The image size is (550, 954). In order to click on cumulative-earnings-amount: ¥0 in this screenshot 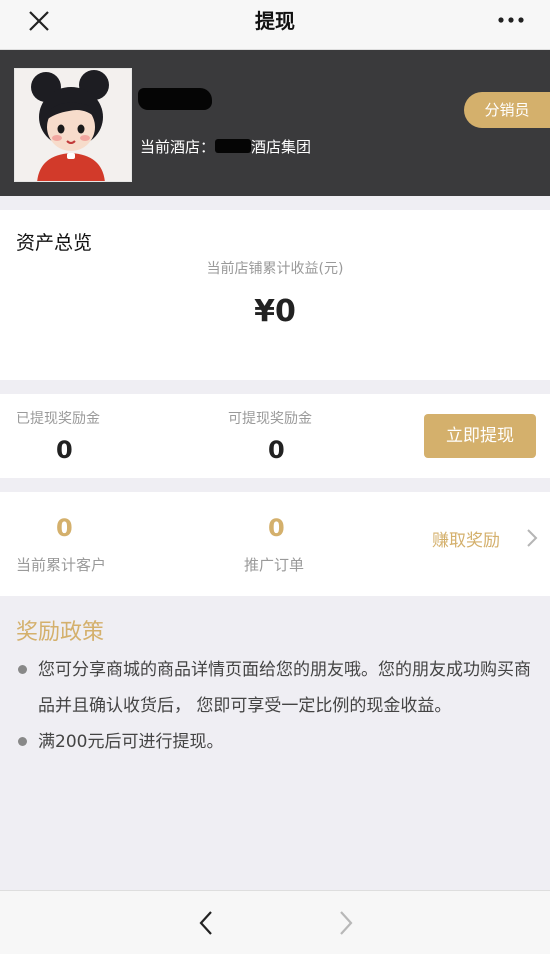, I will do `click(275, 311)`.